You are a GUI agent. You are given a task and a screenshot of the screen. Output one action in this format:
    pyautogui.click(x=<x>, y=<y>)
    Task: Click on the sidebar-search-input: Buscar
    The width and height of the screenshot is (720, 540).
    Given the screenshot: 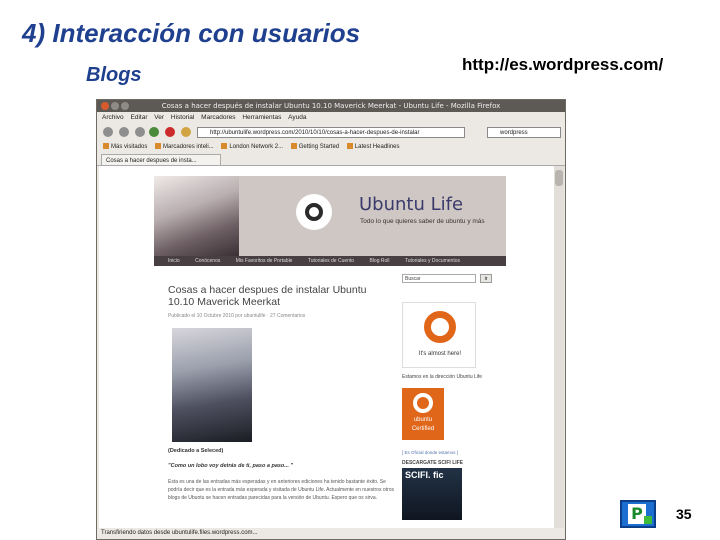 What is the action you would take?
    pyautogui.click(x=439, y=278)
    